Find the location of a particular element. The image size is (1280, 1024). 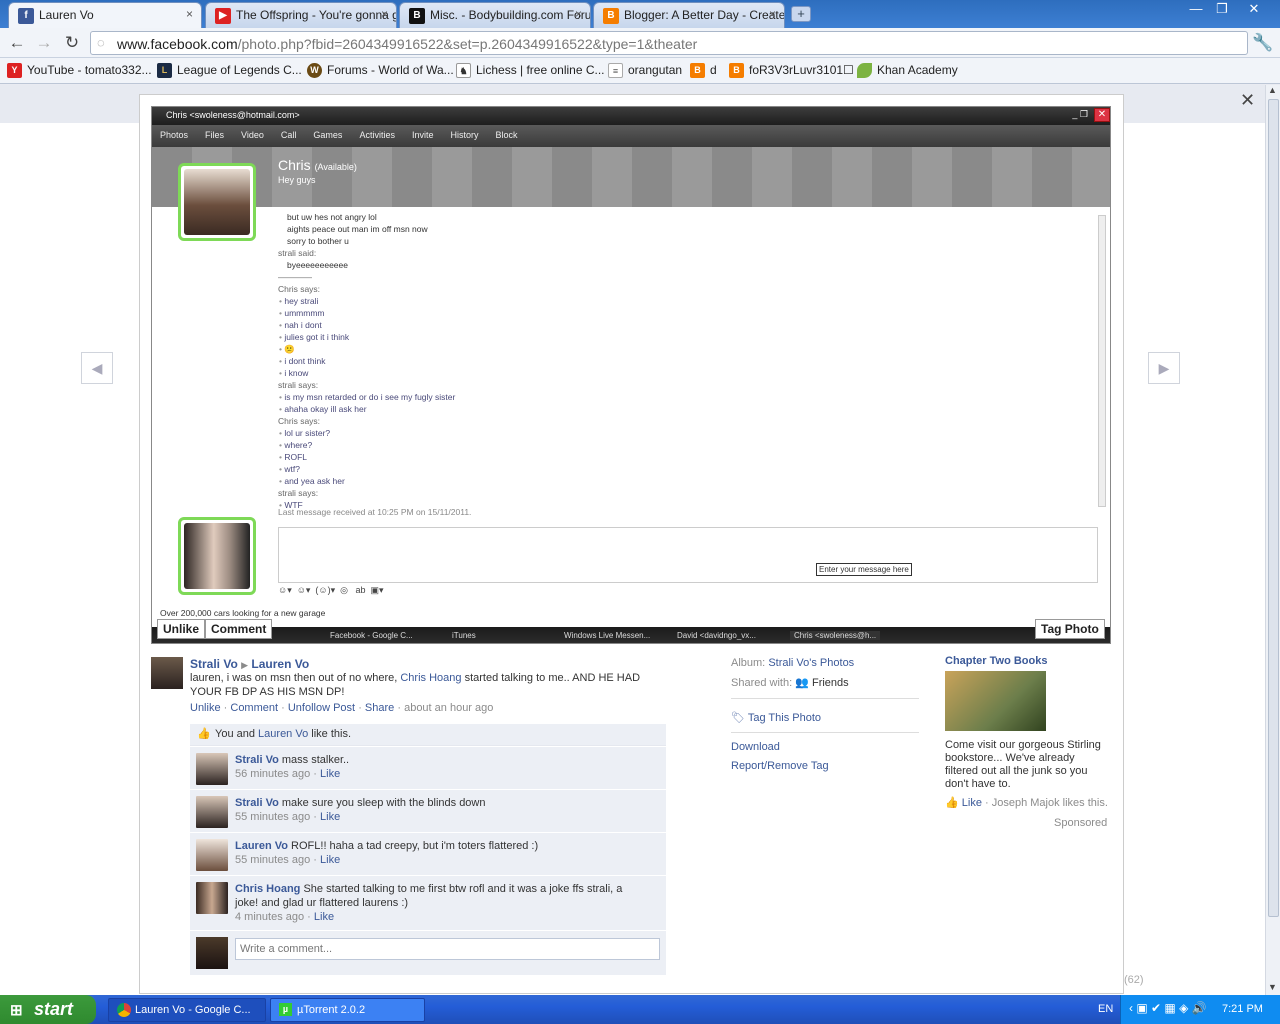

scrollbar-thumb is located at coordinates (1273, 508).